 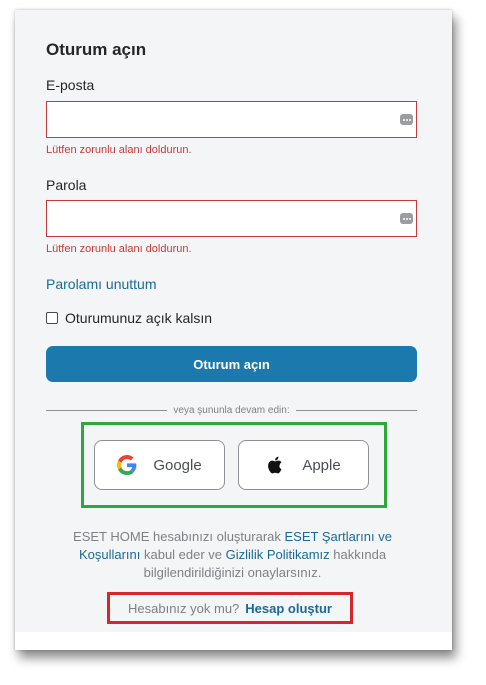 I want to click on privacy-policy-link: Gizlilik Politikamız, so click(x=278, y=554).